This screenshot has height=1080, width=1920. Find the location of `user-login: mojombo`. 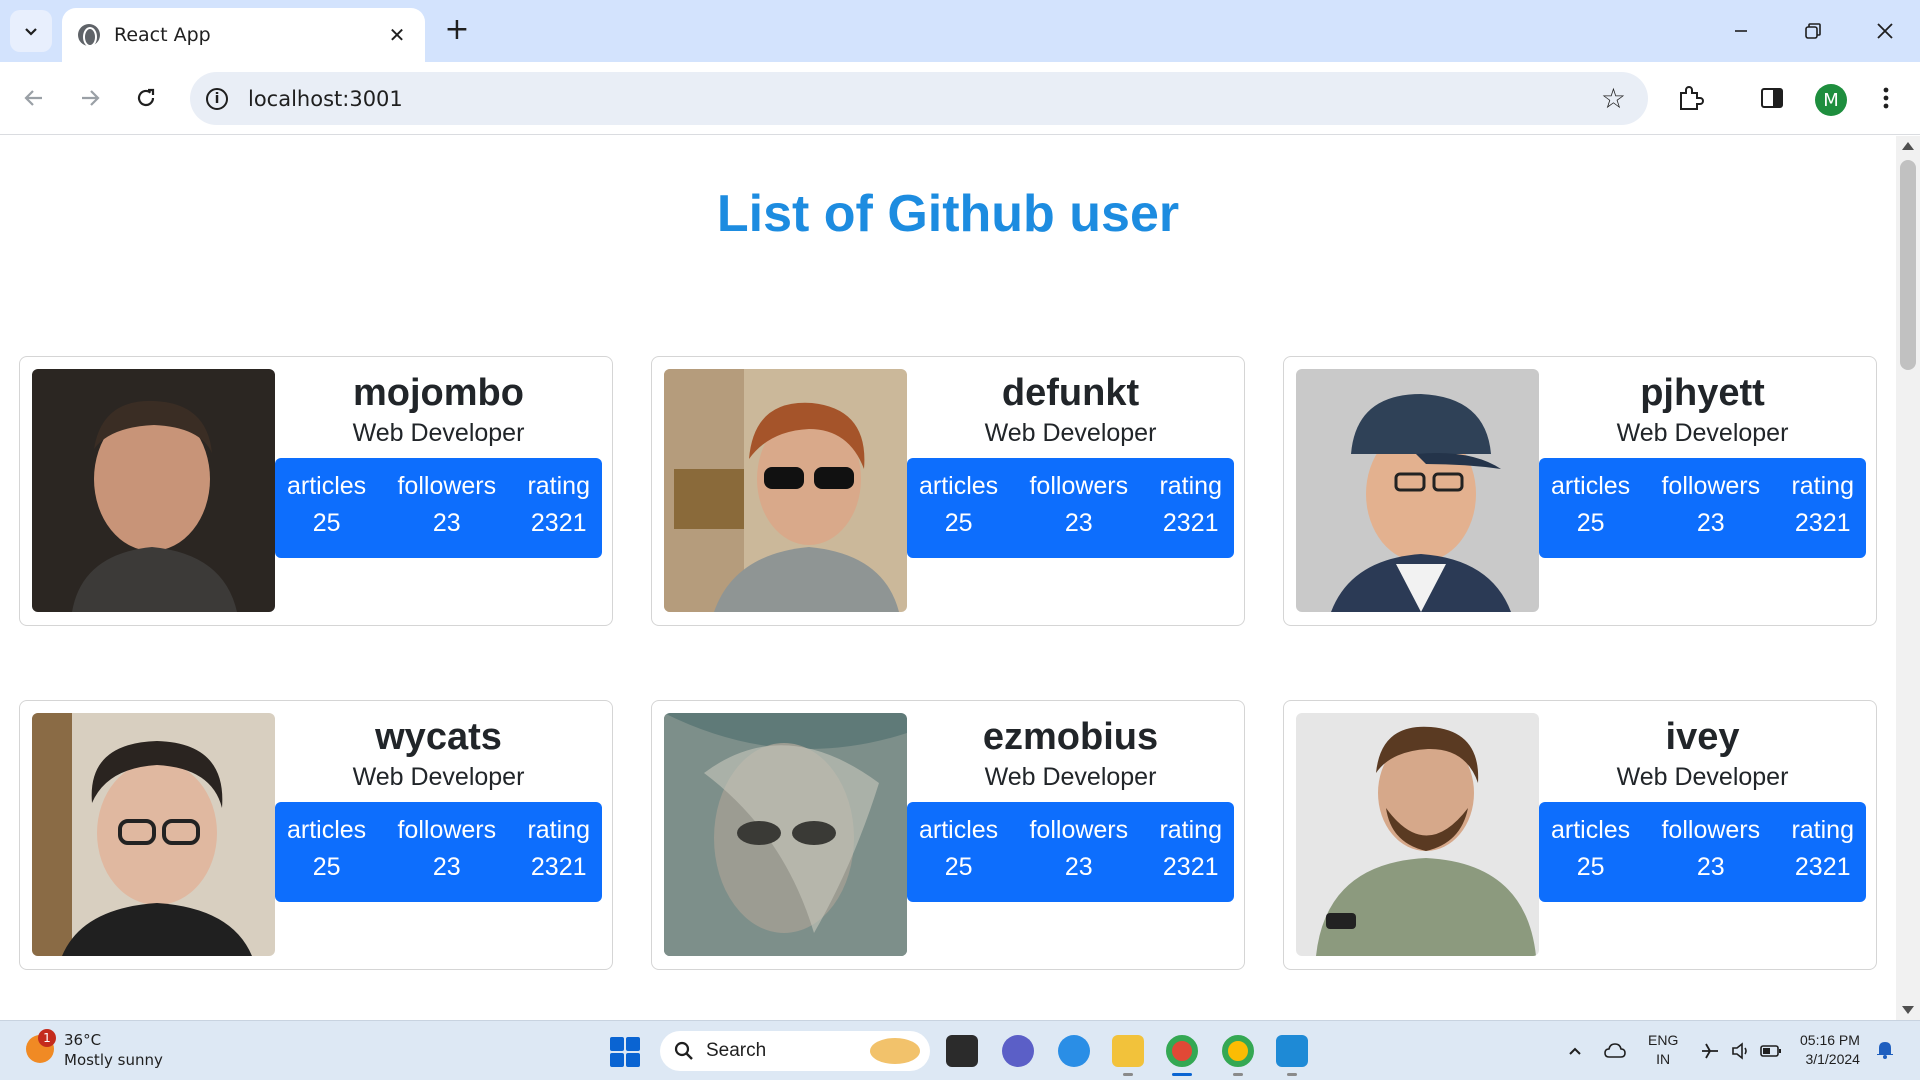

user-login: mojombo is located at coordinates (438, 393).